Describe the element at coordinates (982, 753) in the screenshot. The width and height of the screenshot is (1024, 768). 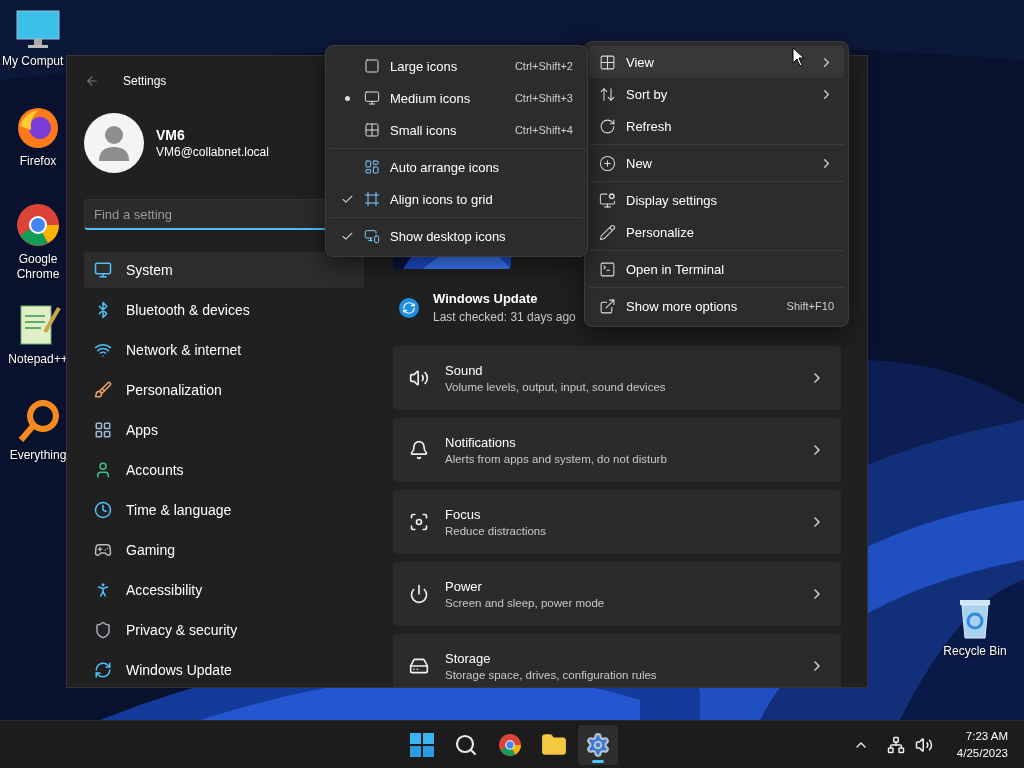
I see `clock-date: 4/25/2023` at that location.